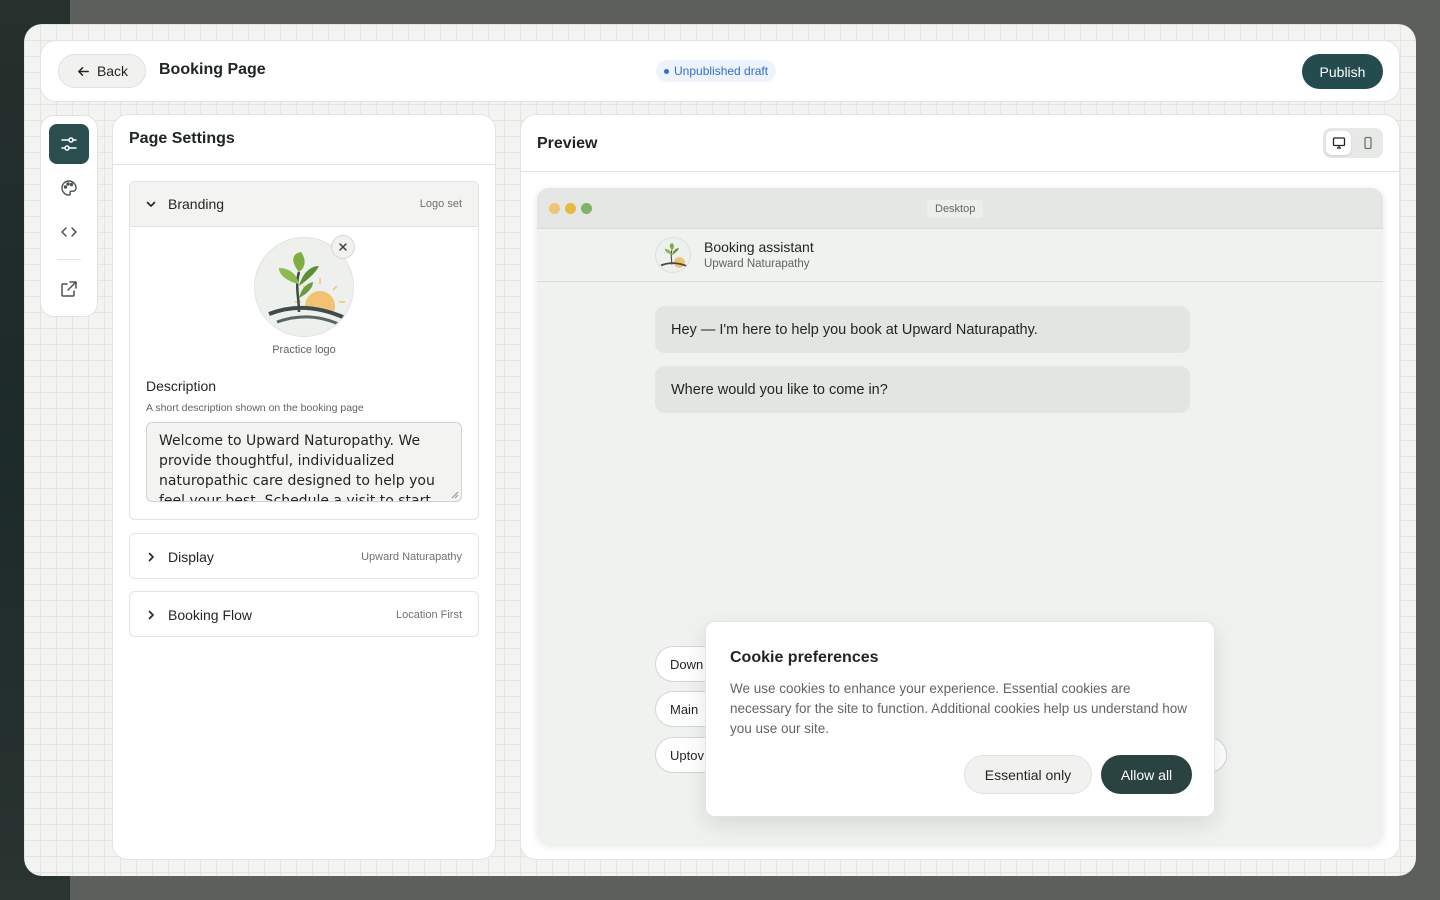  Describe the element at coordinates (1028, 774) in the screenshot. I see `essential-only-button: Essential only` at that location.